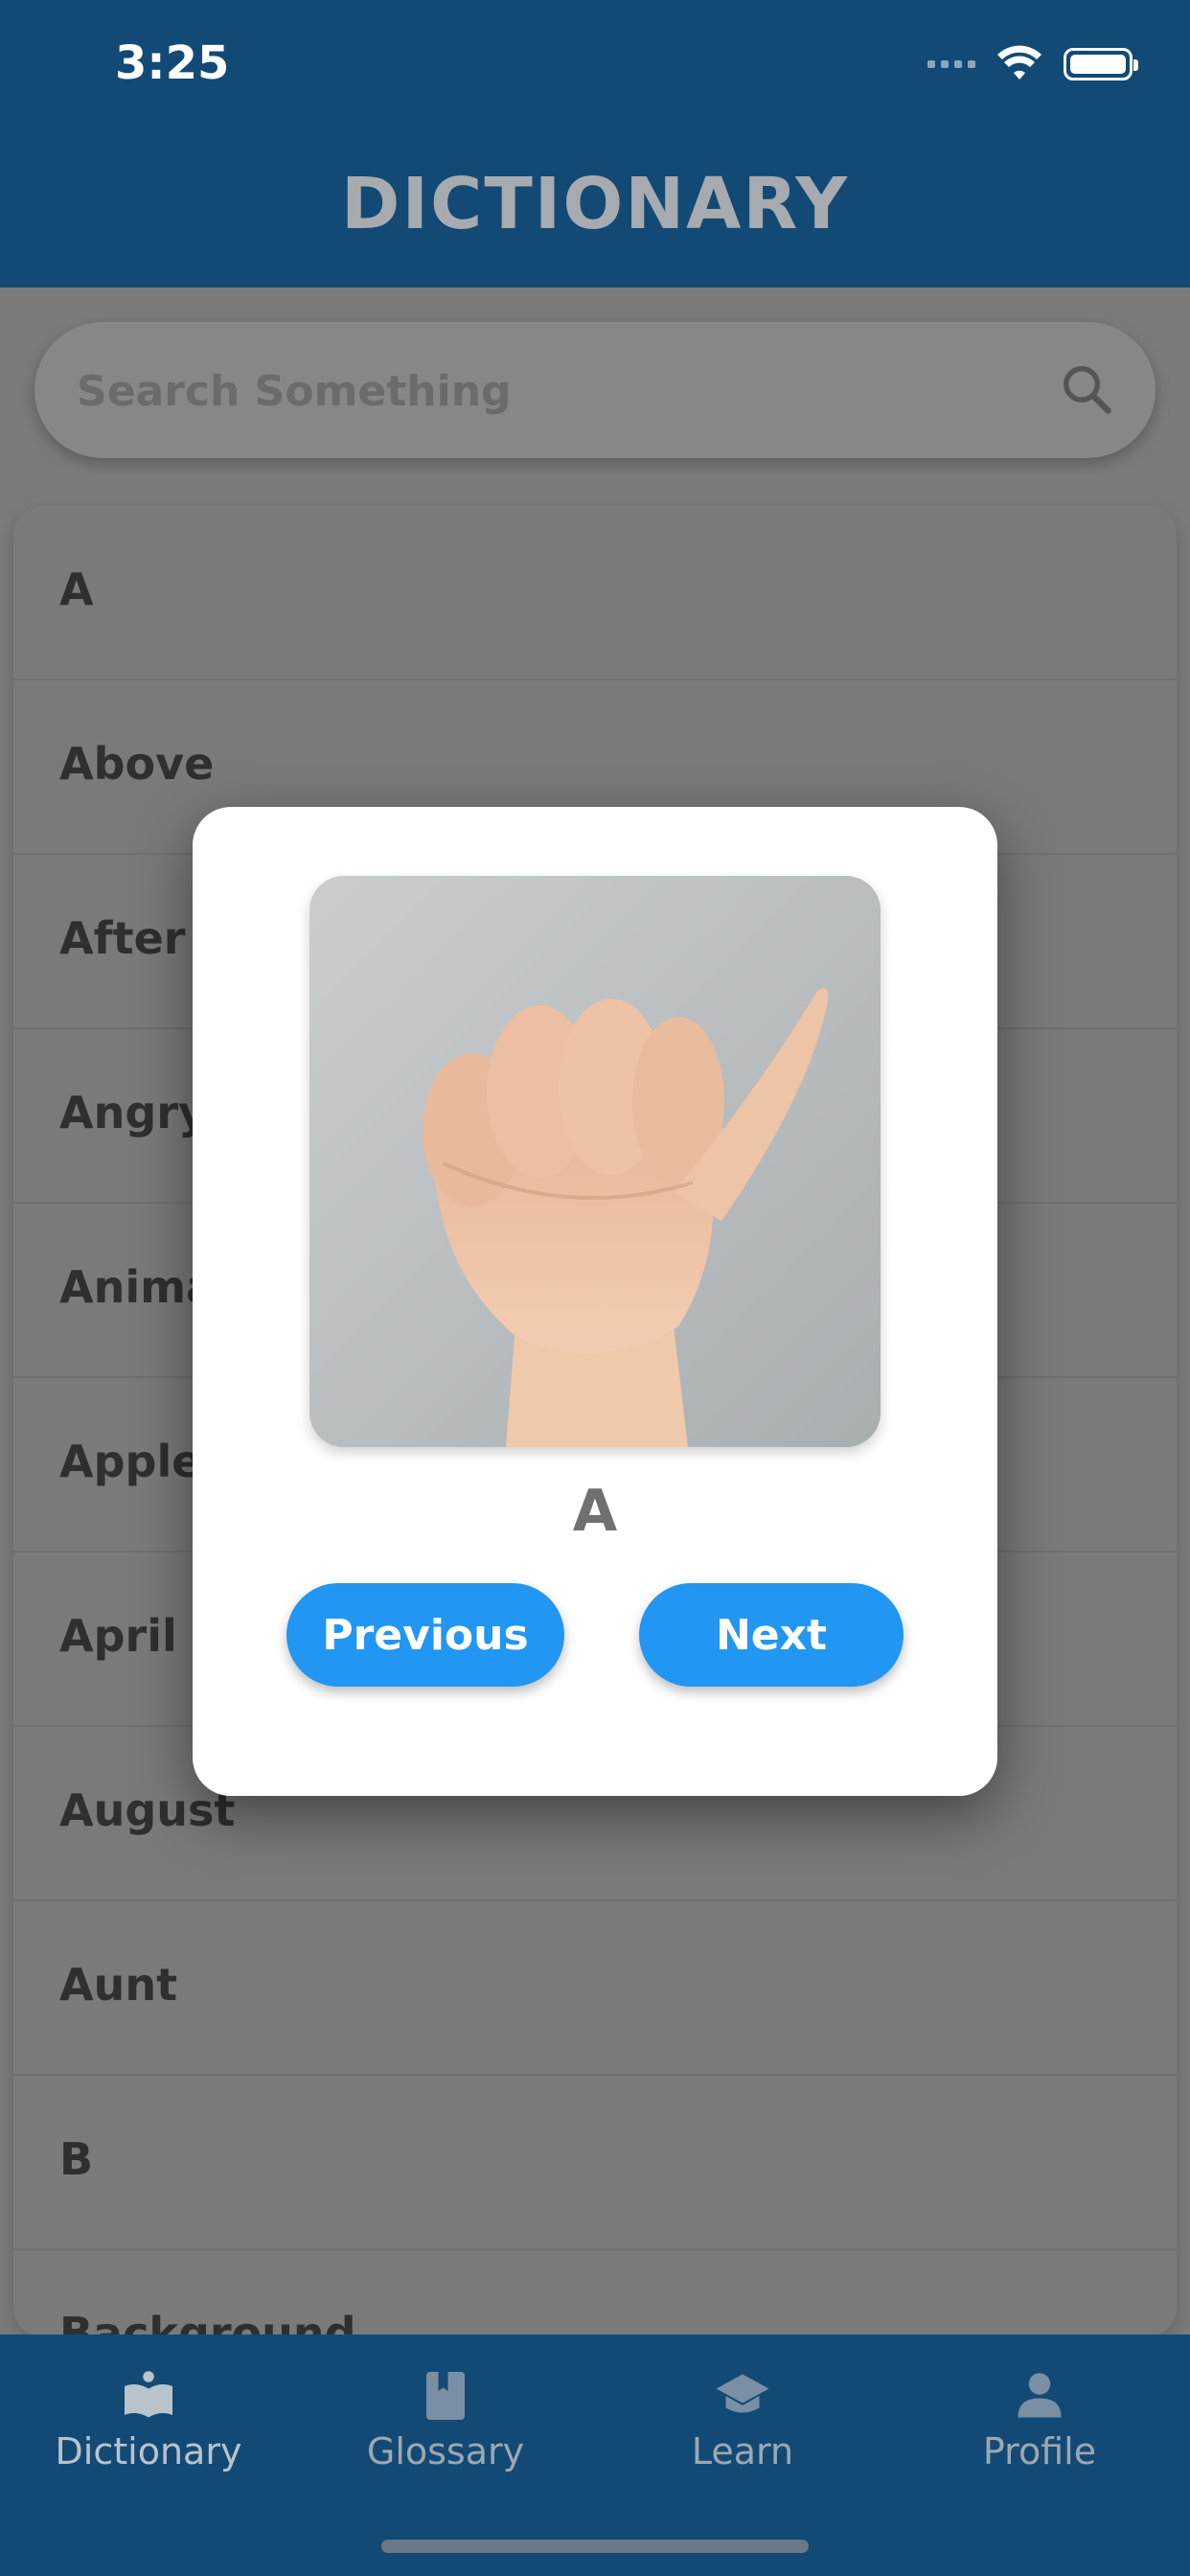  I want to click on list-item-label: Above, so click(137, 764).